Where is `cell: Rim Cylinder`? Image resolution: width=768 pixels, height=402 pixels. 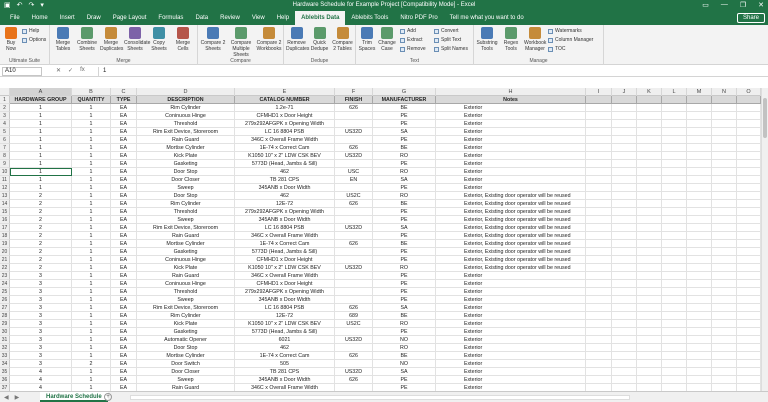
cell: Rim Cylinder is located at coordinates (186, 316).